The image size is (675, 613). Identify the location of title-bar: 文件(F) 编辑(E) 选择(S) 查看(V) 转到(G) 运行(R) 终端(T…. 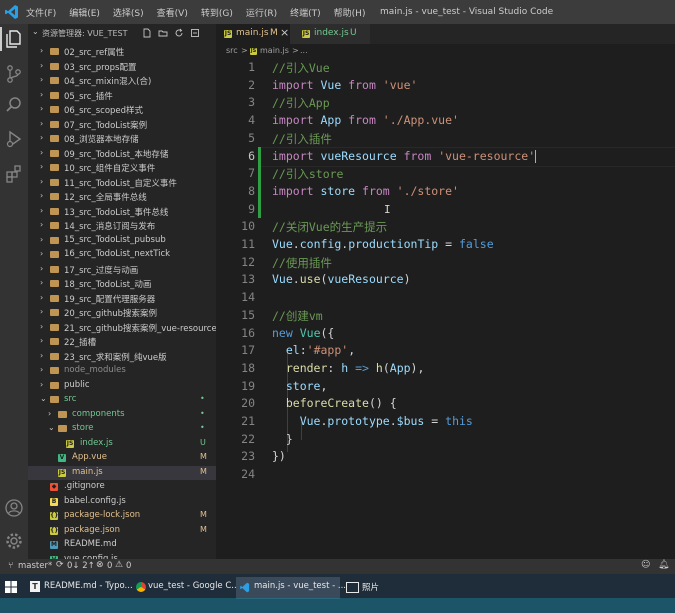
(337, 12).